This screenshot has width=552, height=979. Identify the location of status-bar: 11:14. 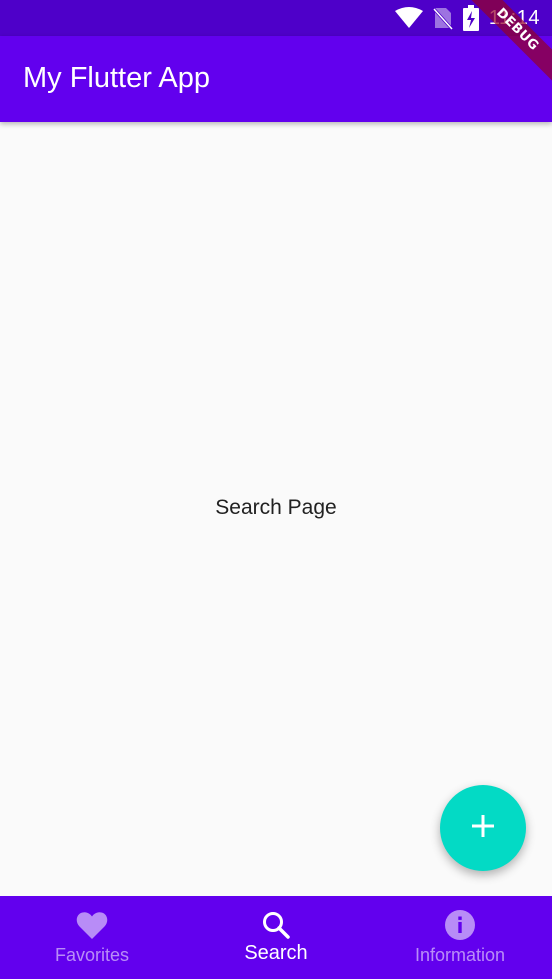
(276, 18).